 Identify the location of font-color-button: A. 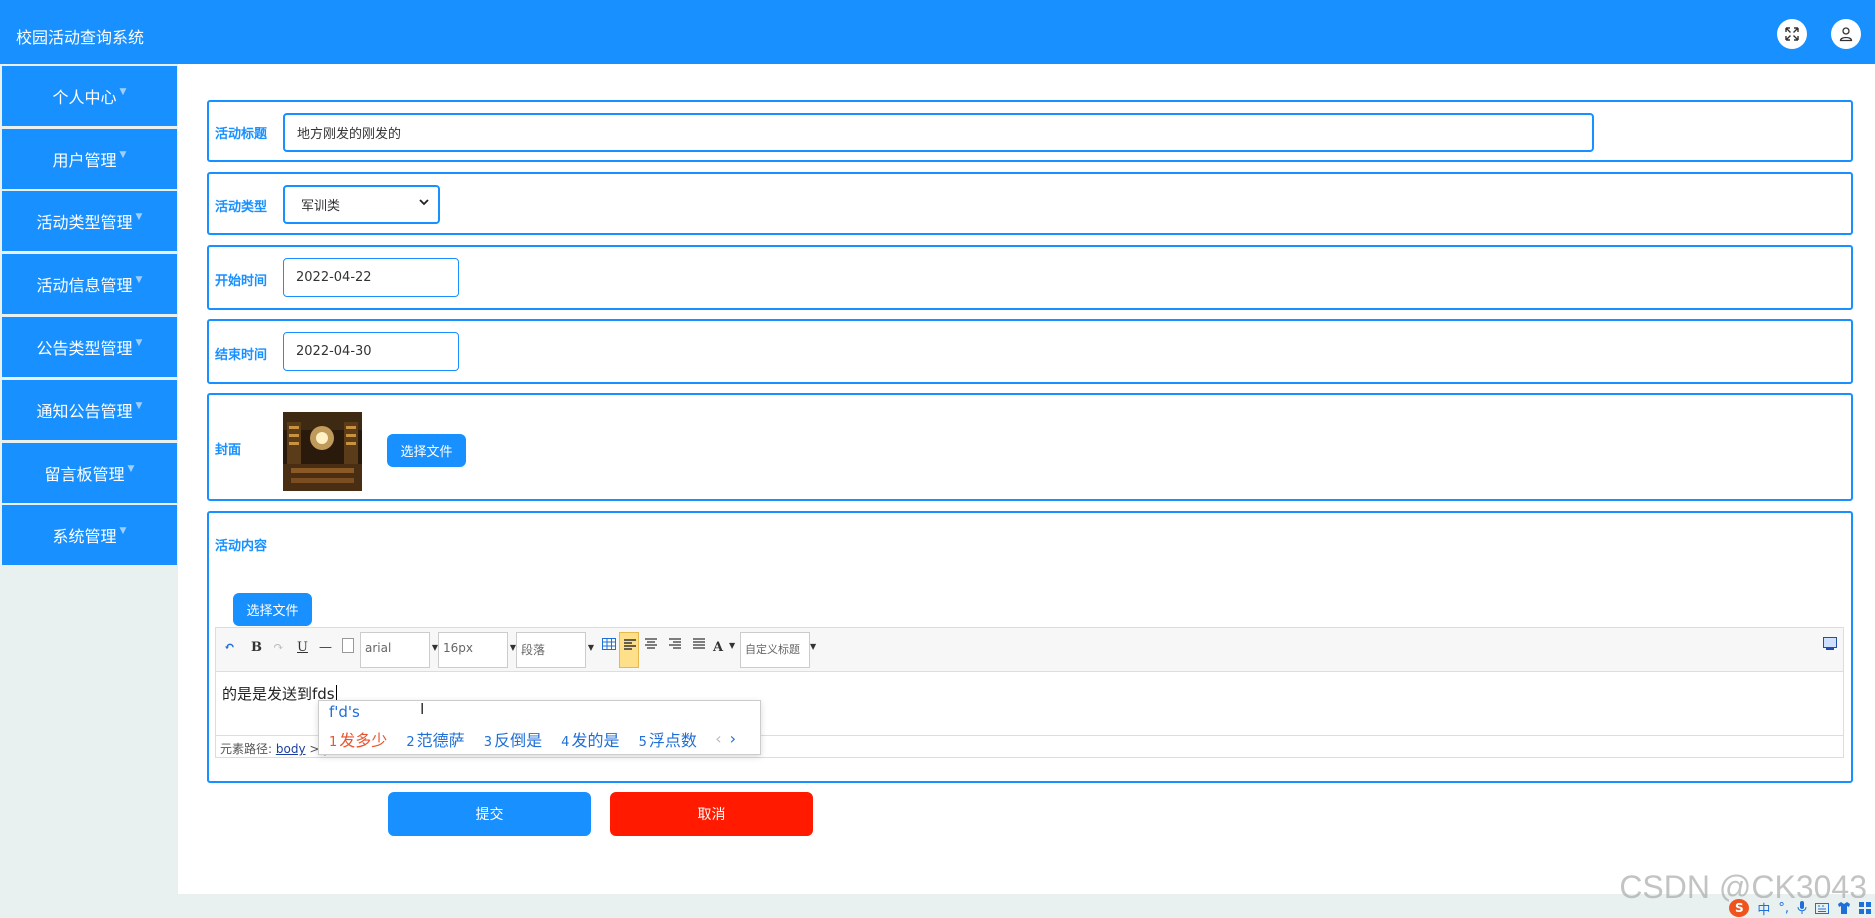
(718, 647).